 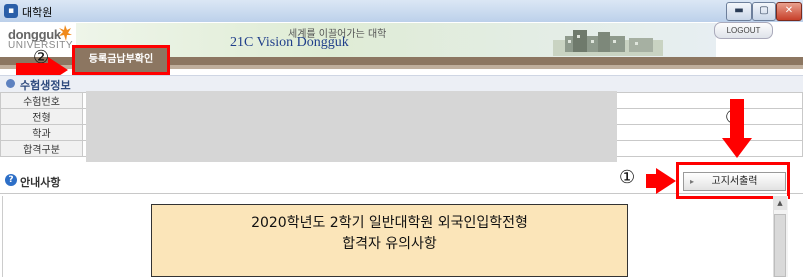 I want to click on annotation-arrow-1-left-head, so click(x=666, y=181).